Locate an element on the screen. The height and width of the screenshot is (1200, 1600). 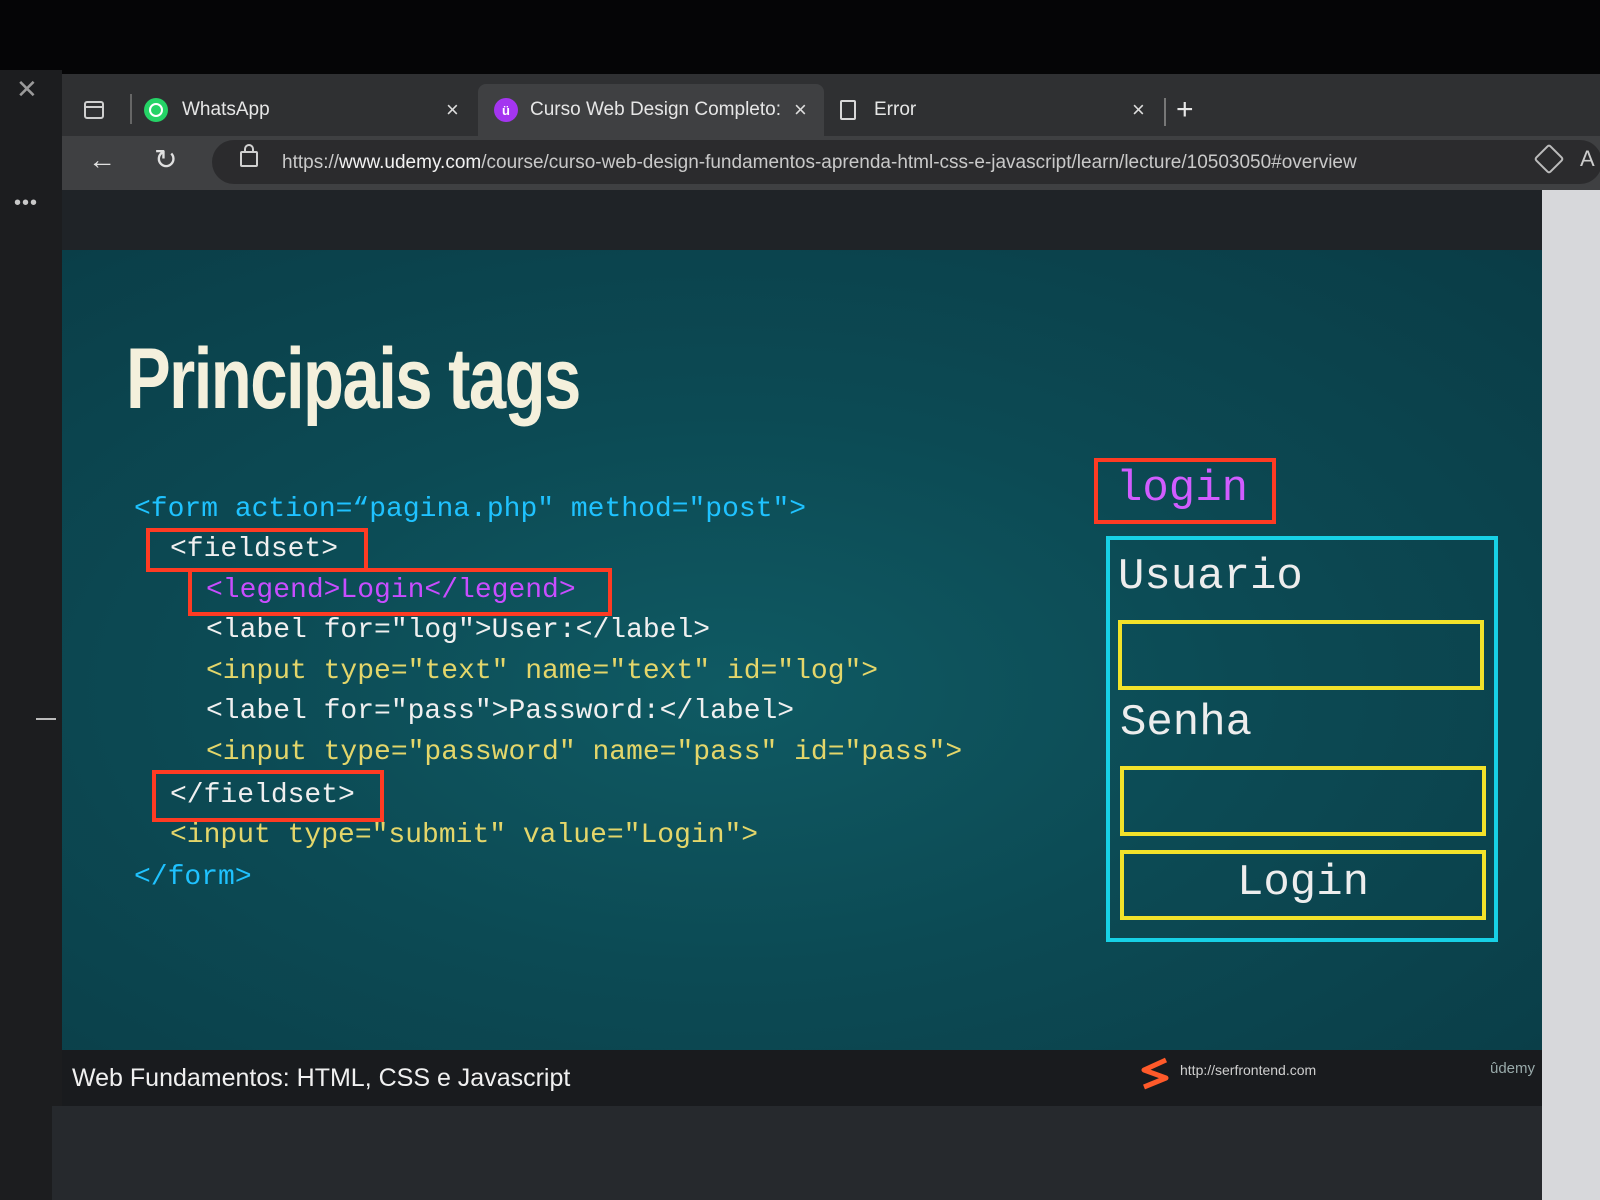
site-url: http://serfrontend.com is located at coordinates (1248, 1070).